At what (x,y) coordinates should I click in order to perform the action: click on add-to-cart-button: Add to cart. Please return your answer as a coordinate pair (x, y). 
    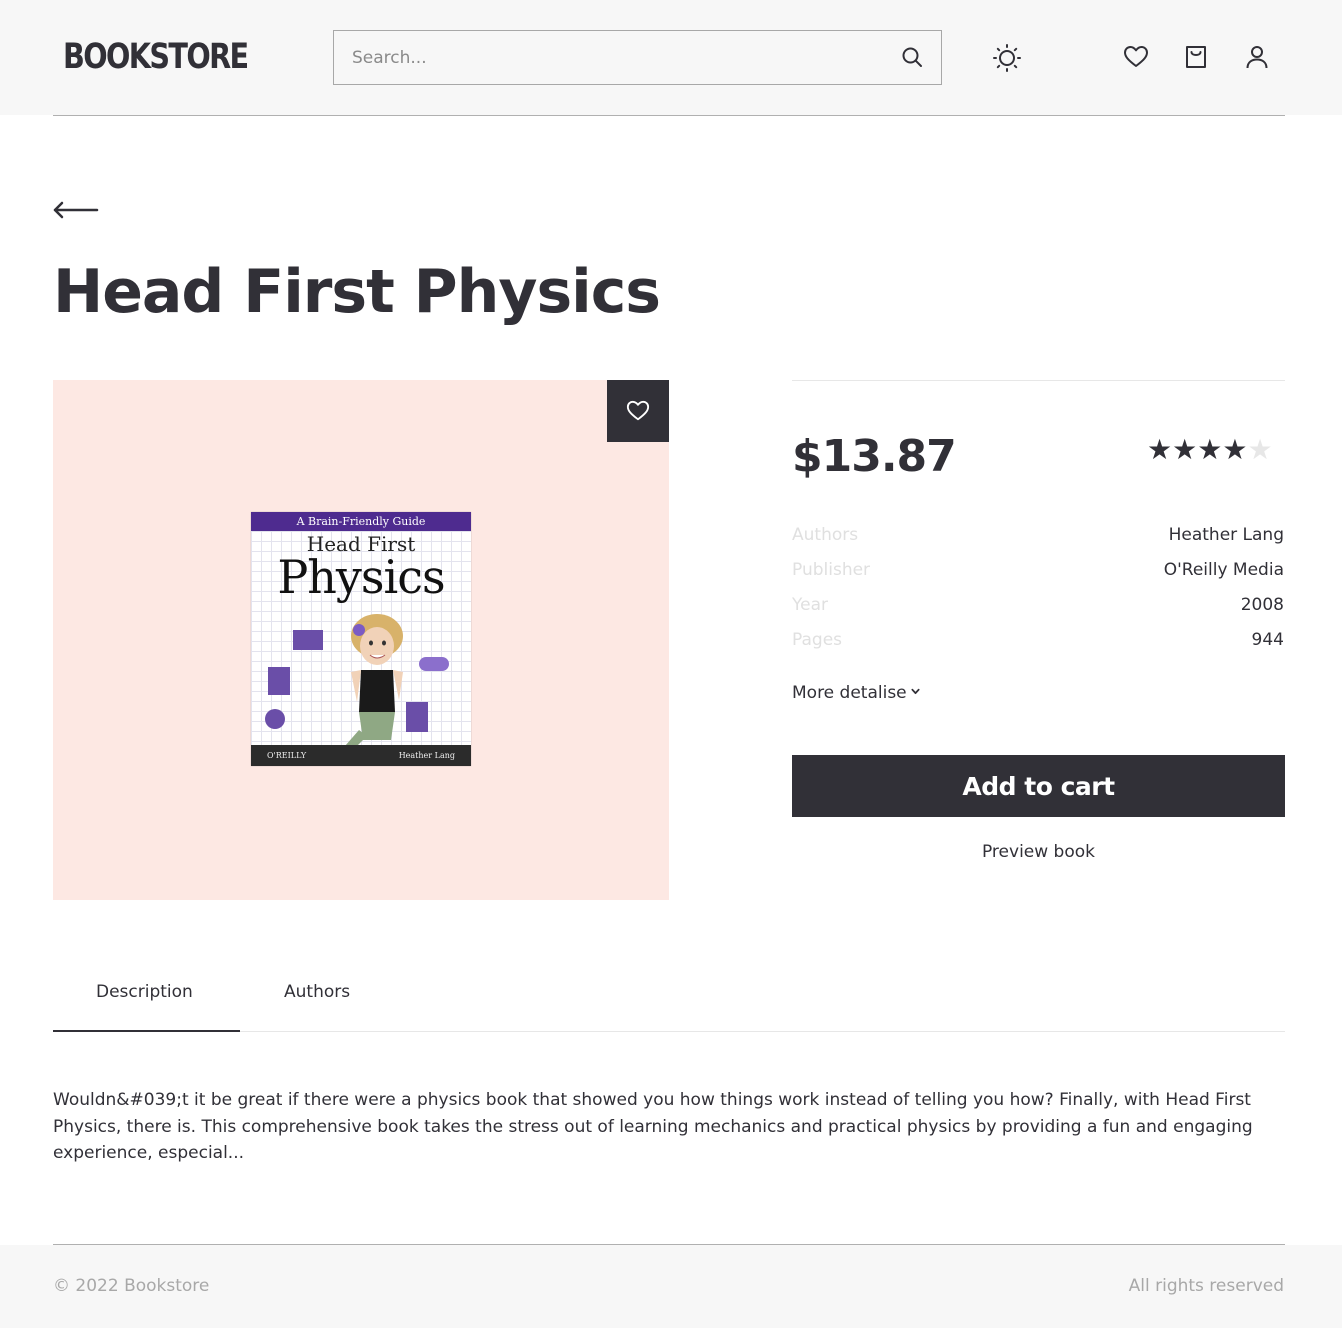
    Looking at the image, I should click on (1038, 786).